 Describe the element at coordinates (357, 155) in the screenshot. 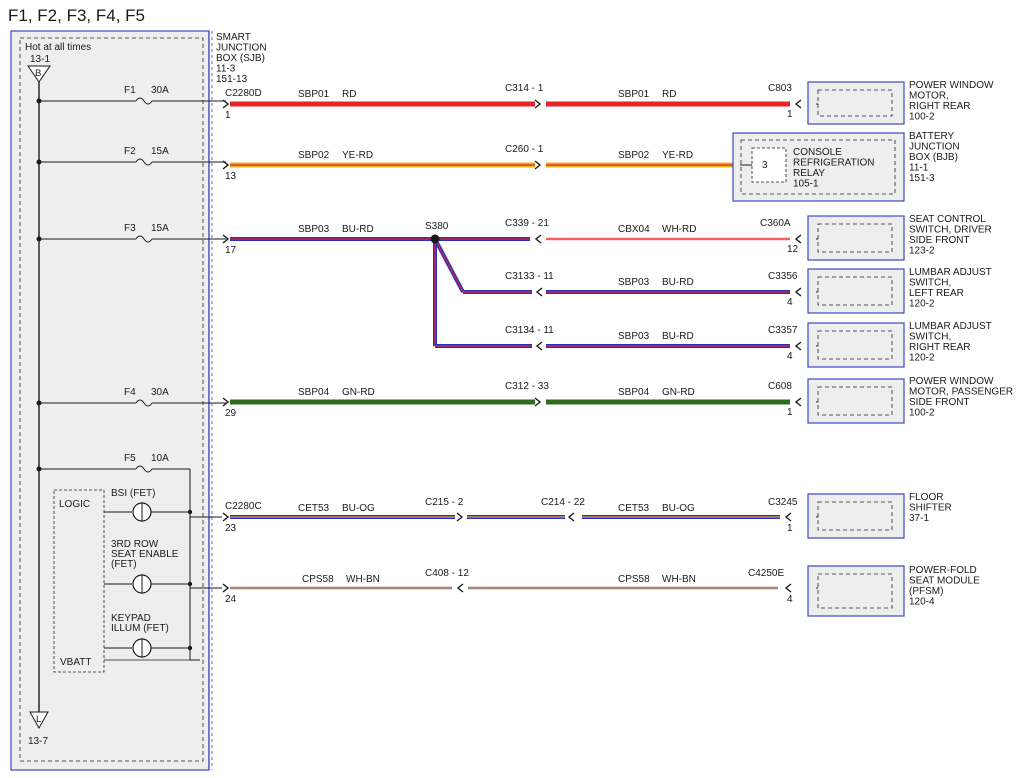

I see `left-wire-color: YE-RD` at that location.